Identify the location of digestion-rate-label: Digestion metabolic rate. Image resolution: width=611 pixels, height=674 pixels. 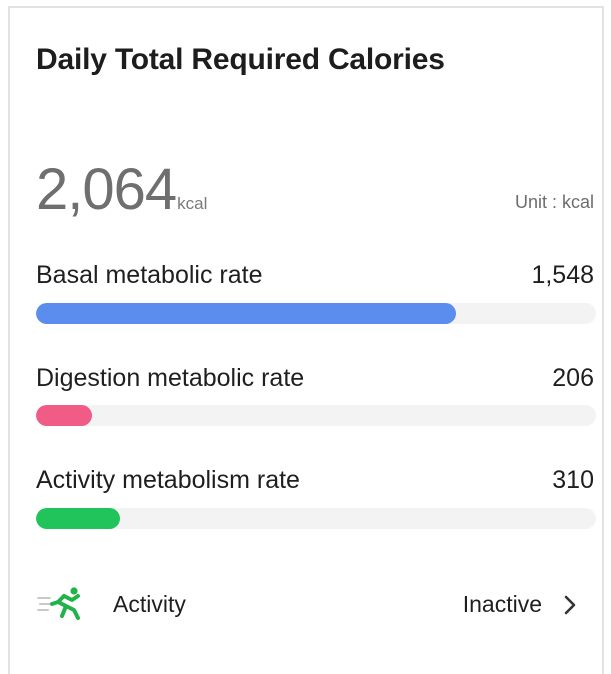
(170, 378).